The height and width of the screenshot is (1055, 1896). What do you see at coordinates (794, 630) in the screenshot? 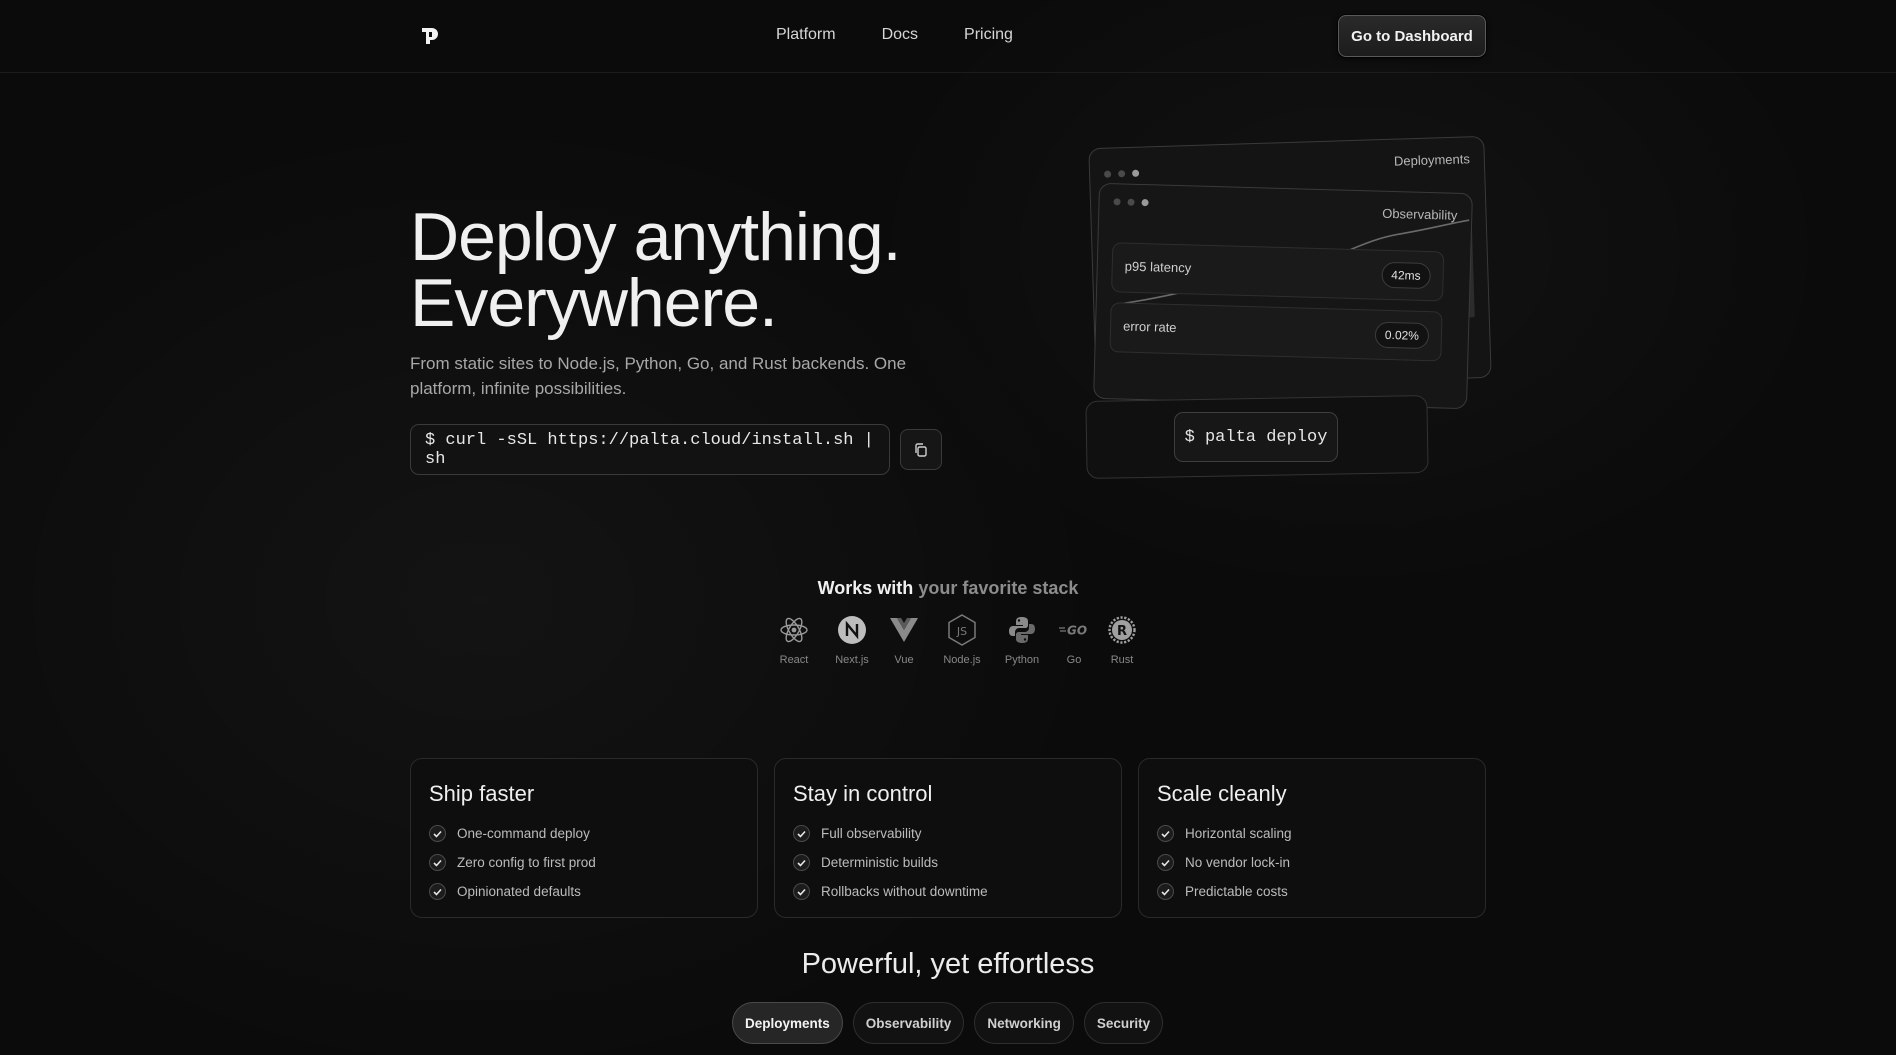
I see `react-icon` at bounding box center [794, 630].